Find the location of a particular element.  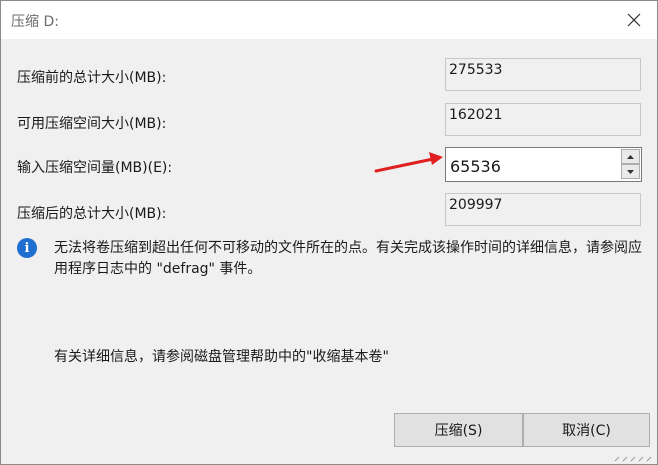

cancel-button: 取消(C) is located at coordinates (586, 430).